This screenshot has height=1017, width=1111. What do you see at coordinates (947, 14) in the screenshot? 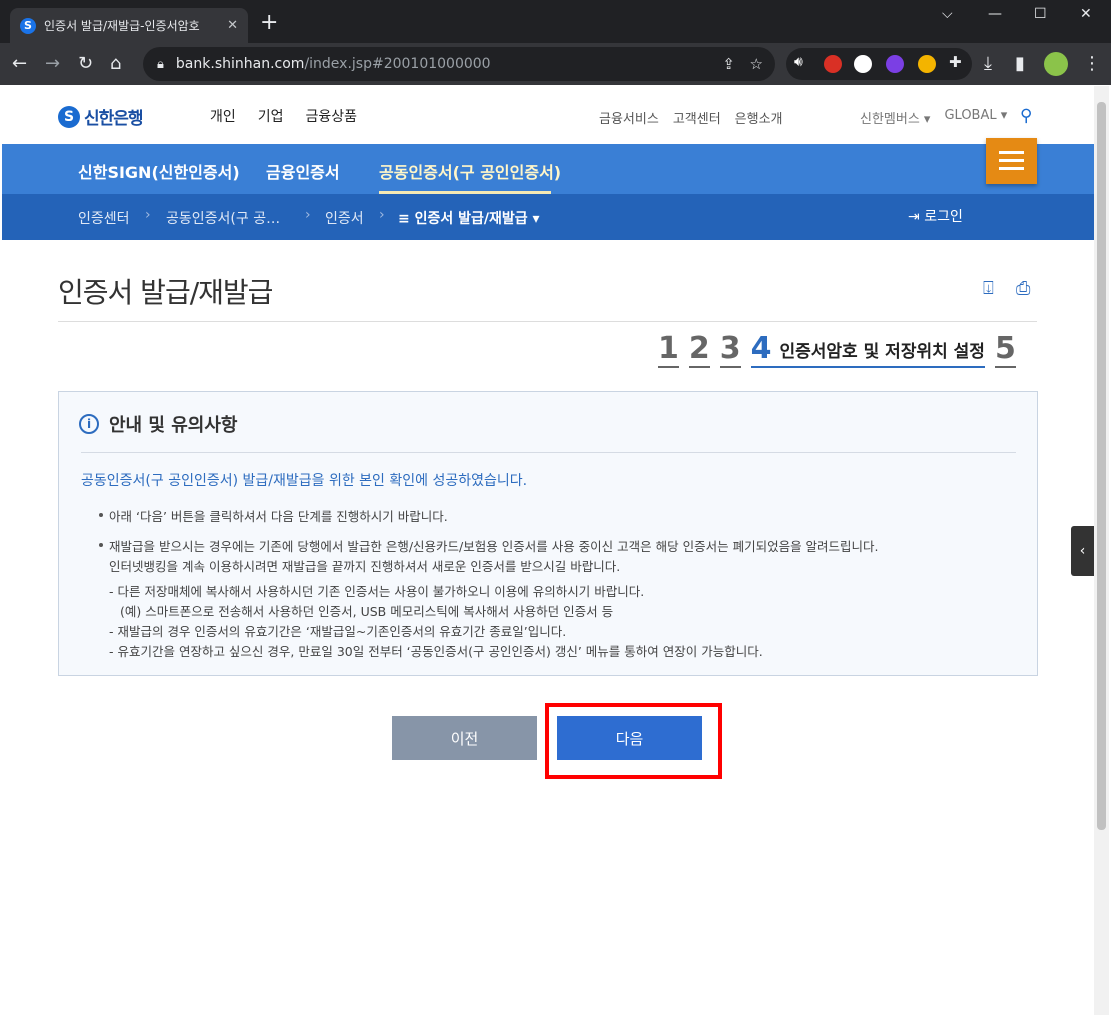
I see `tab-search-icon: ⌵` at bounding box center [947, 14].